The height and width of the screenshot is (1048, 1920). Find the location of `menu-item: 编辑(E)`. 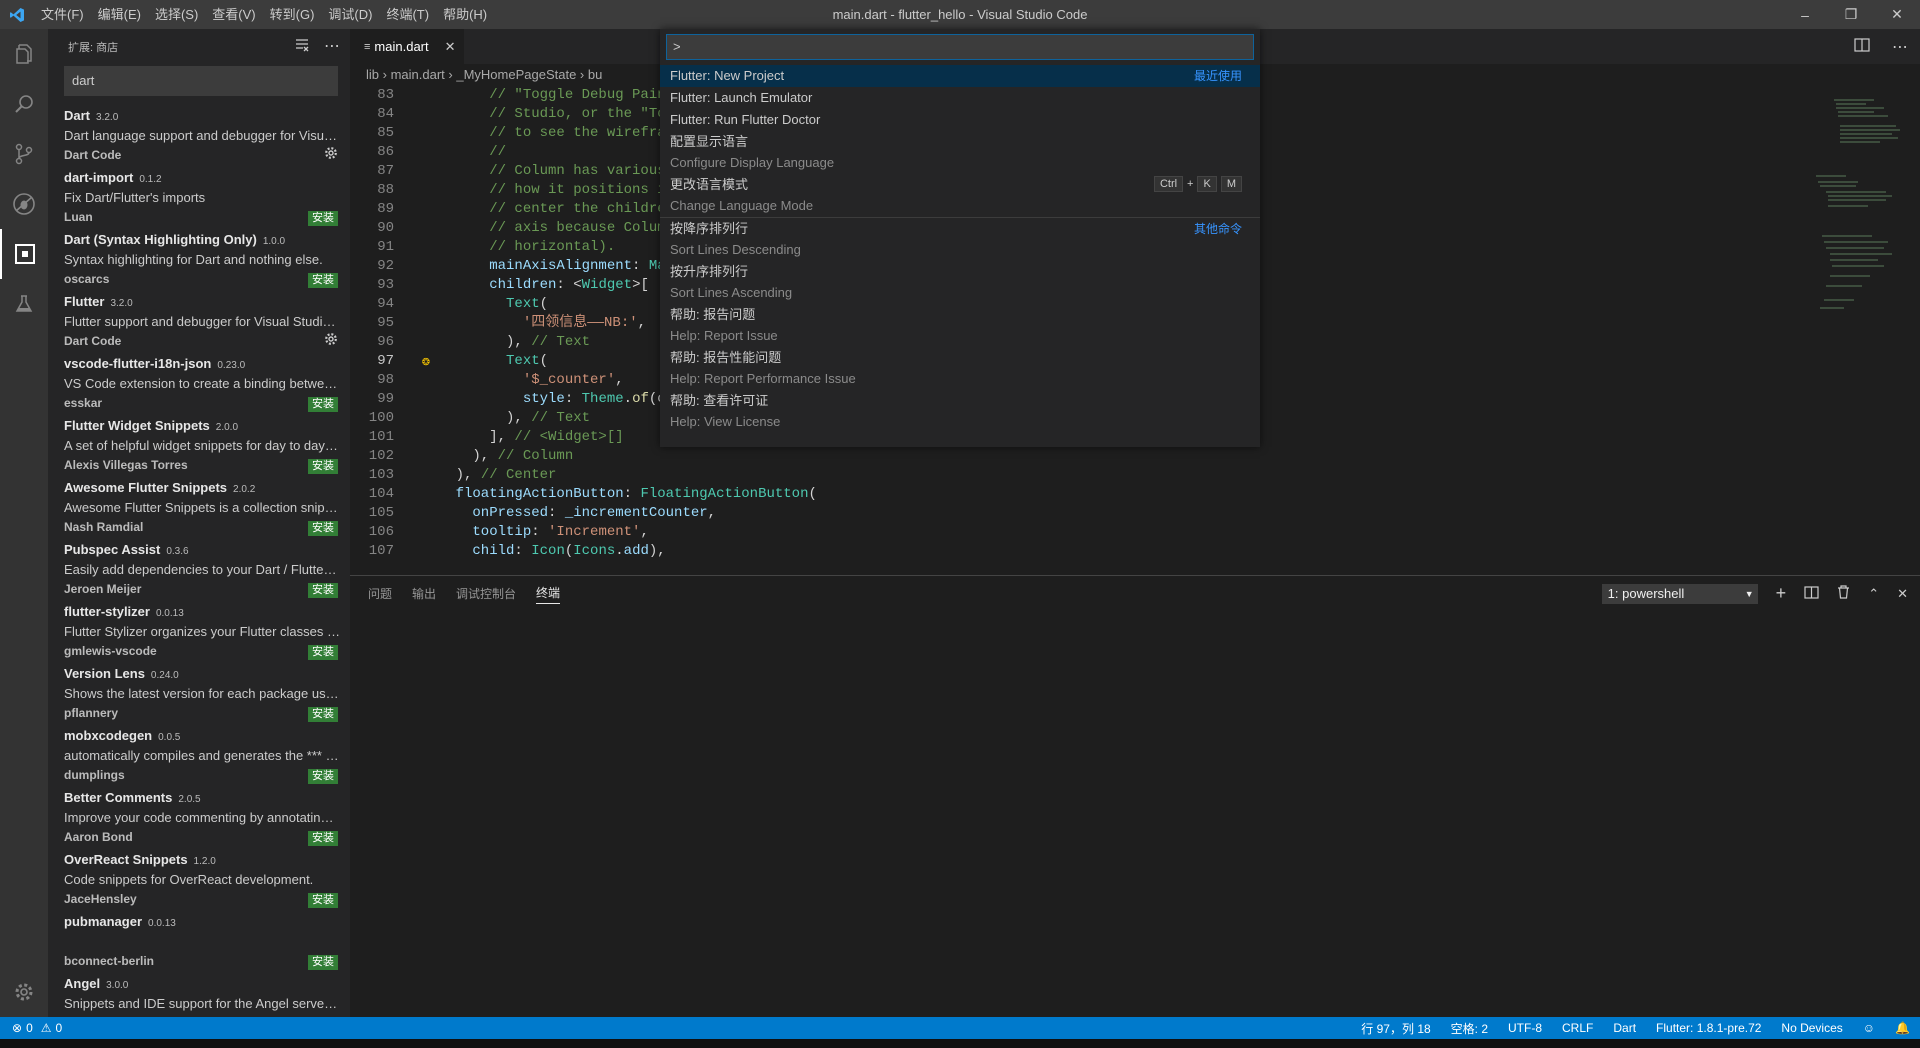

menu-item: 编辑(E) is located at coordinates (119, 14).